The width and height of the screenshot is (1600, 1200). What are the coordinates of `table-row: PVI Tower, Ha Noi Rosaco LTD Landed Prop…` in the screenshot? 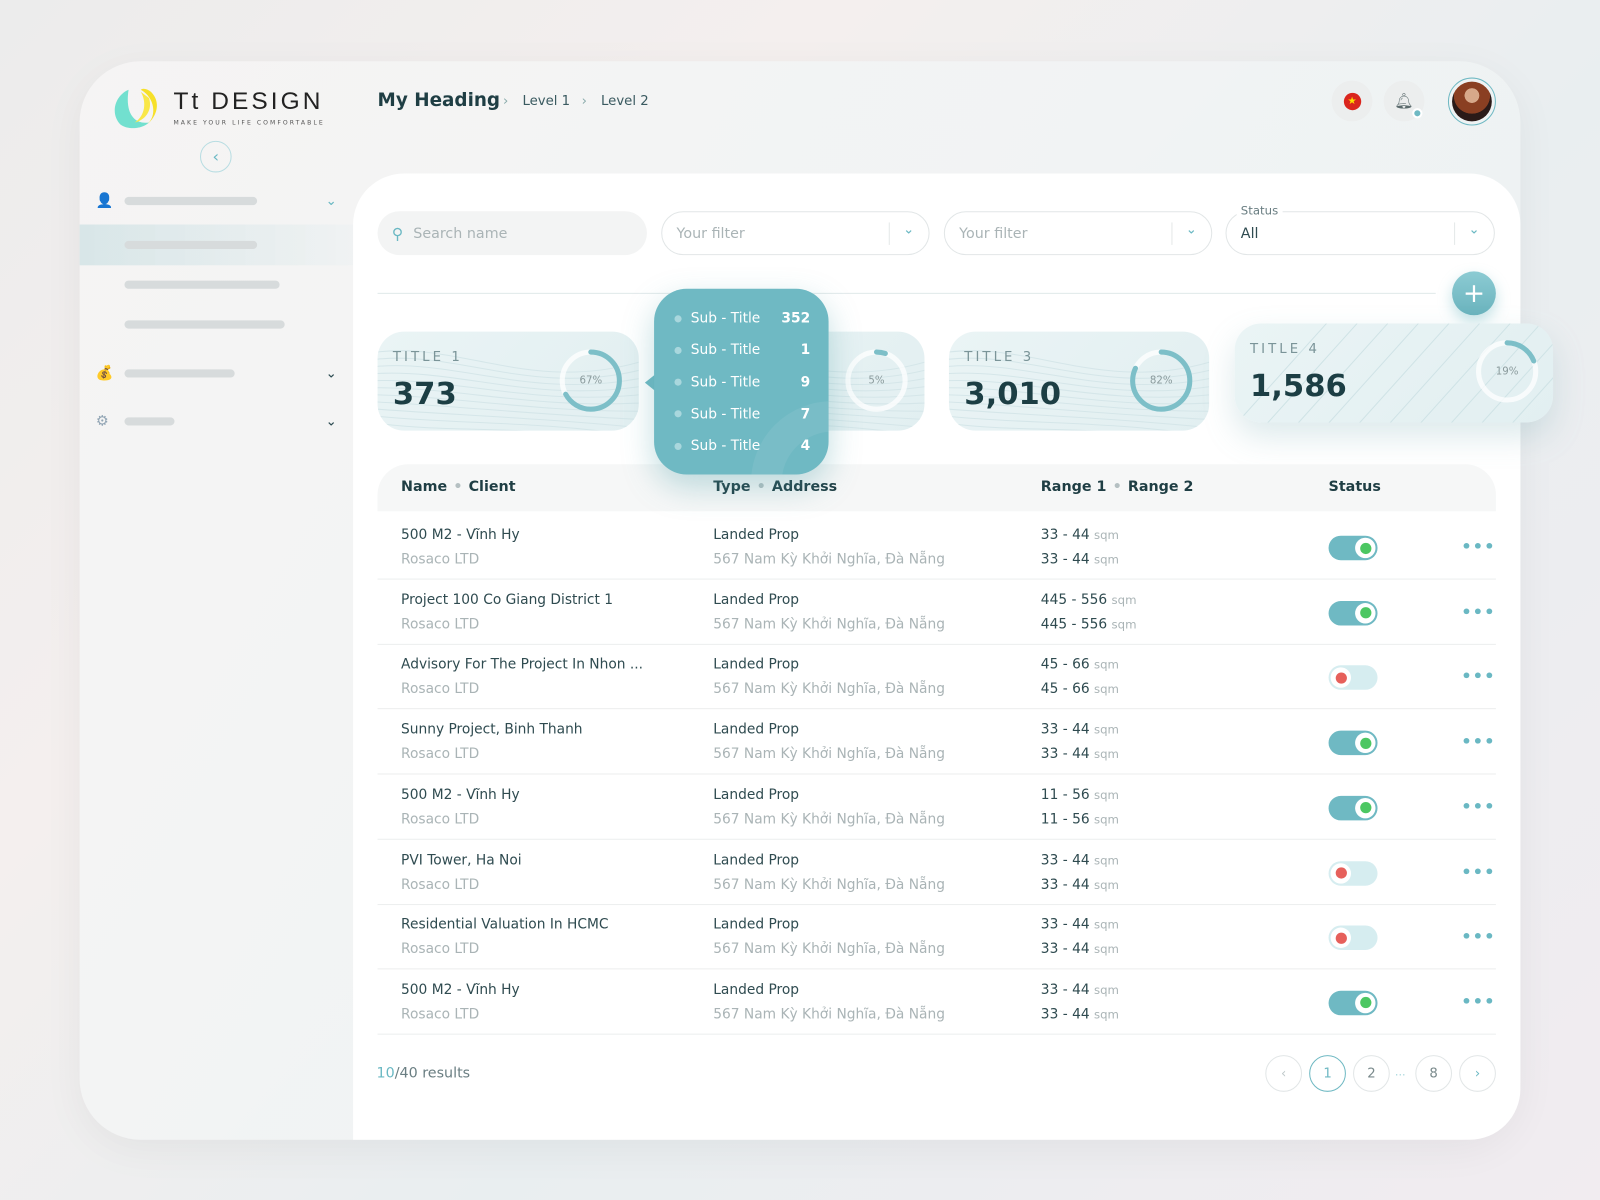 It's located at (936, 872).